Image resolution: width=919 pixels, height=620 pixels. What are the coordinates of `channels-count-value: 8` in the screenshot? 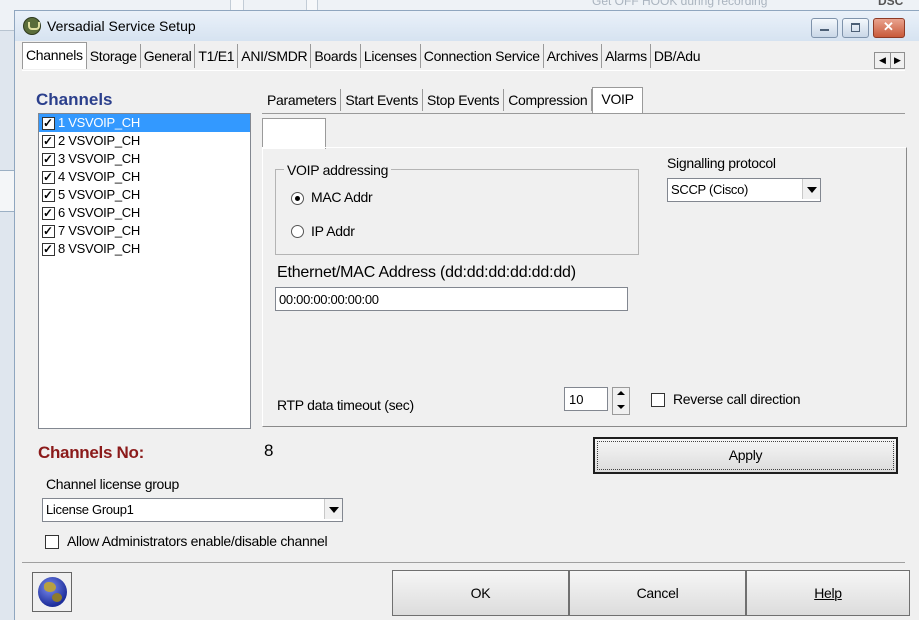 It's located at (269, 450).